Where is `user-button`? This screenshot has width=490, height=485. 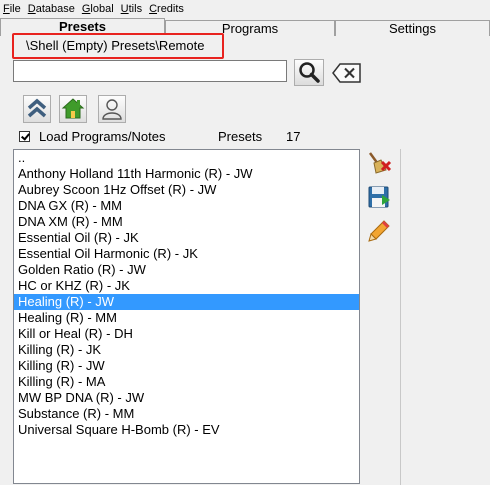 user-button is located at coordinates (112, 109).